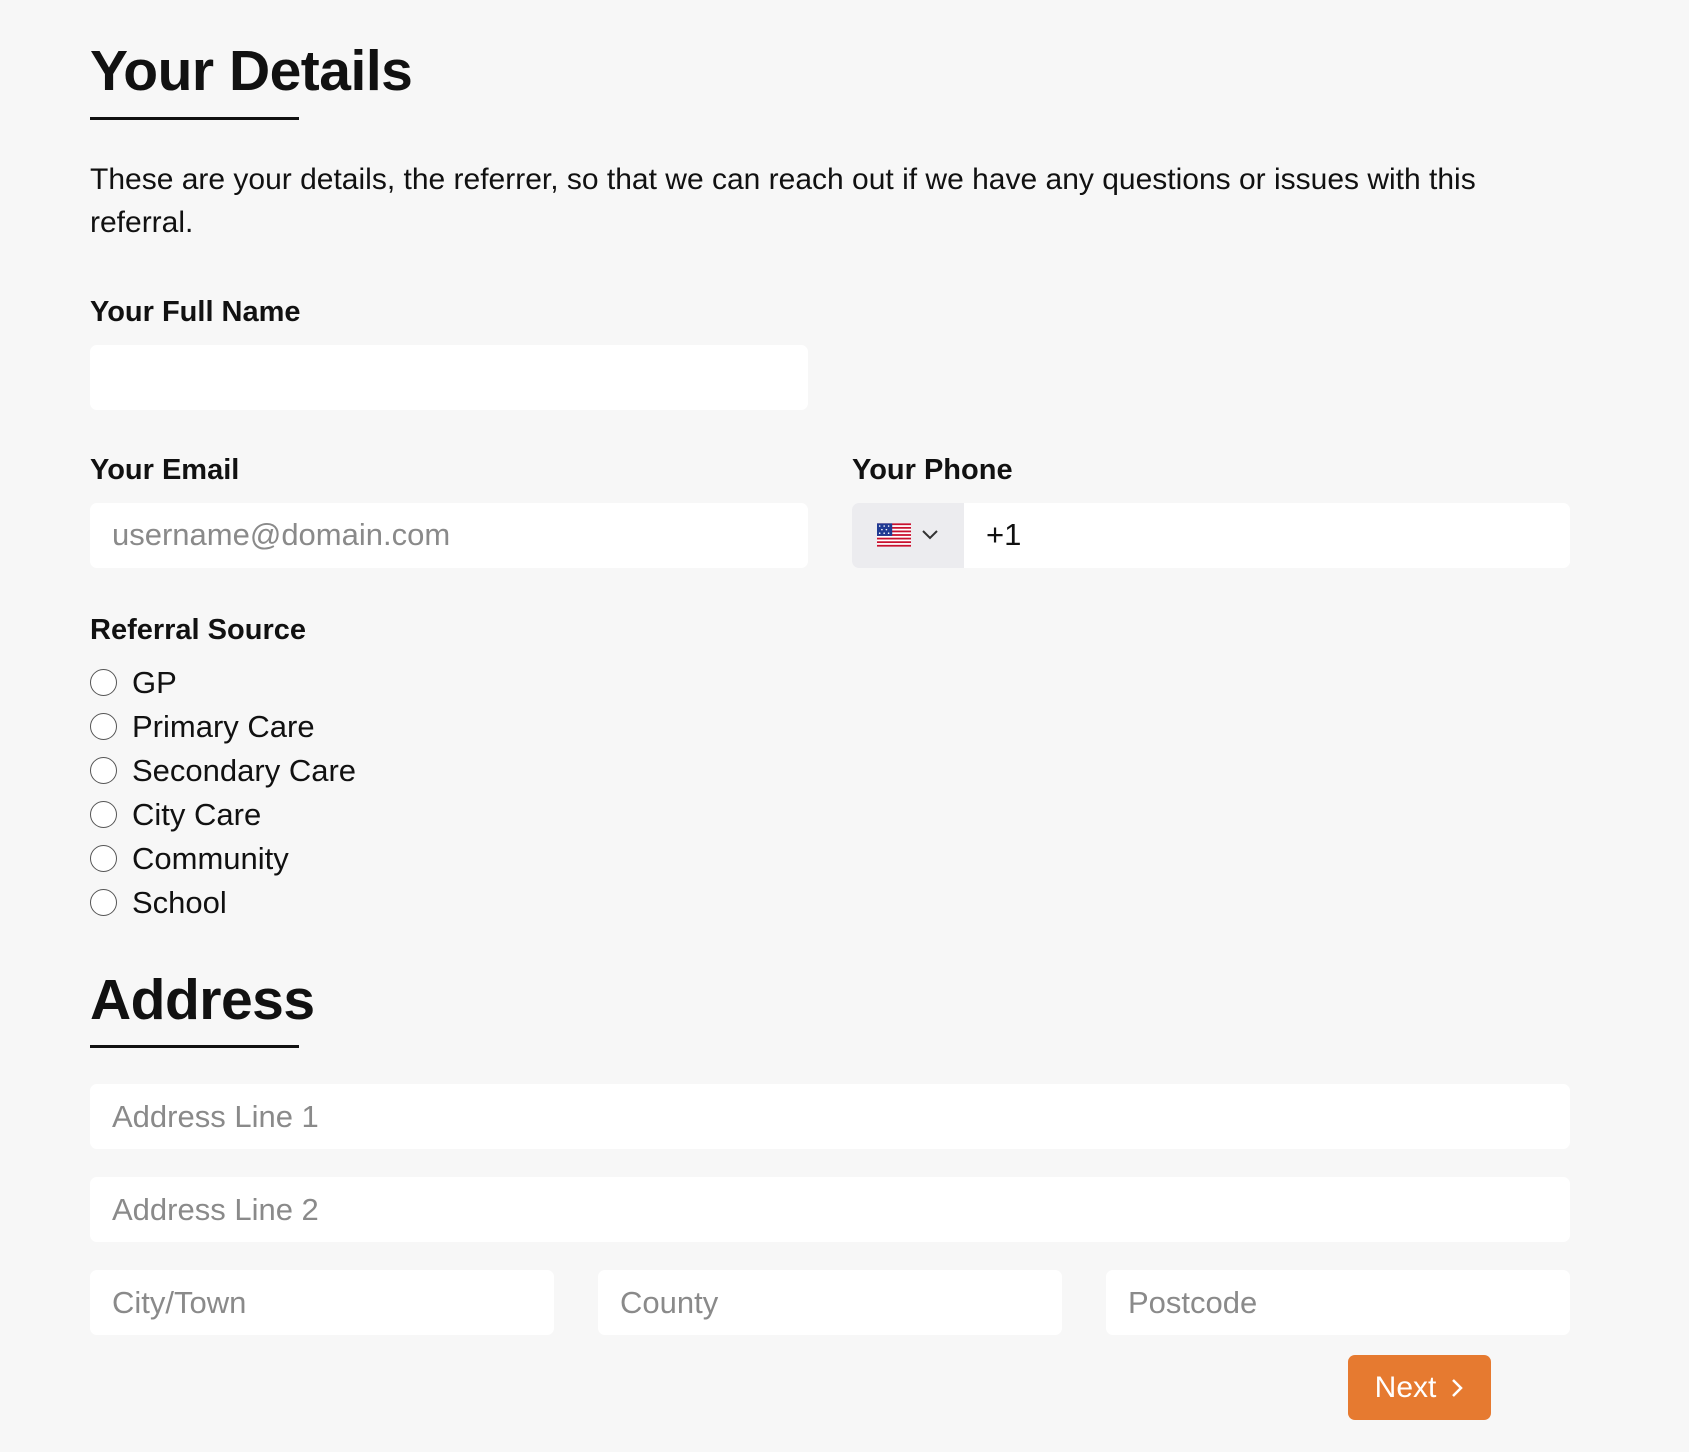  I want to click on address-title-underline, so click(194, 1047).